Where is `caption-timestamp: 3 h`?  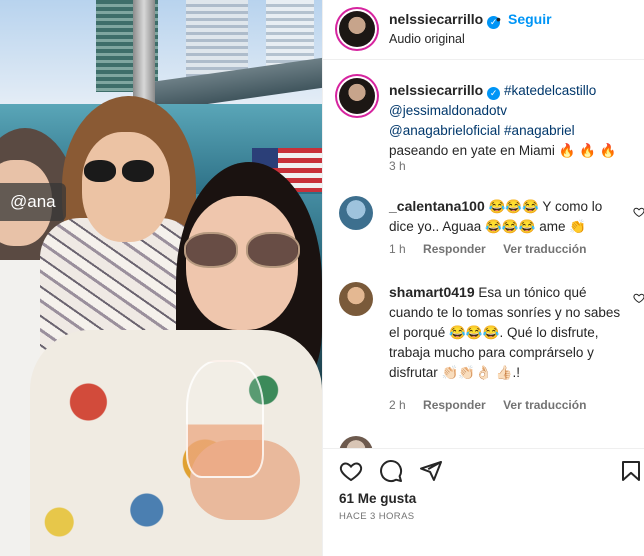
caption-timestamp: 3 h is located at coordinates (397, 166).